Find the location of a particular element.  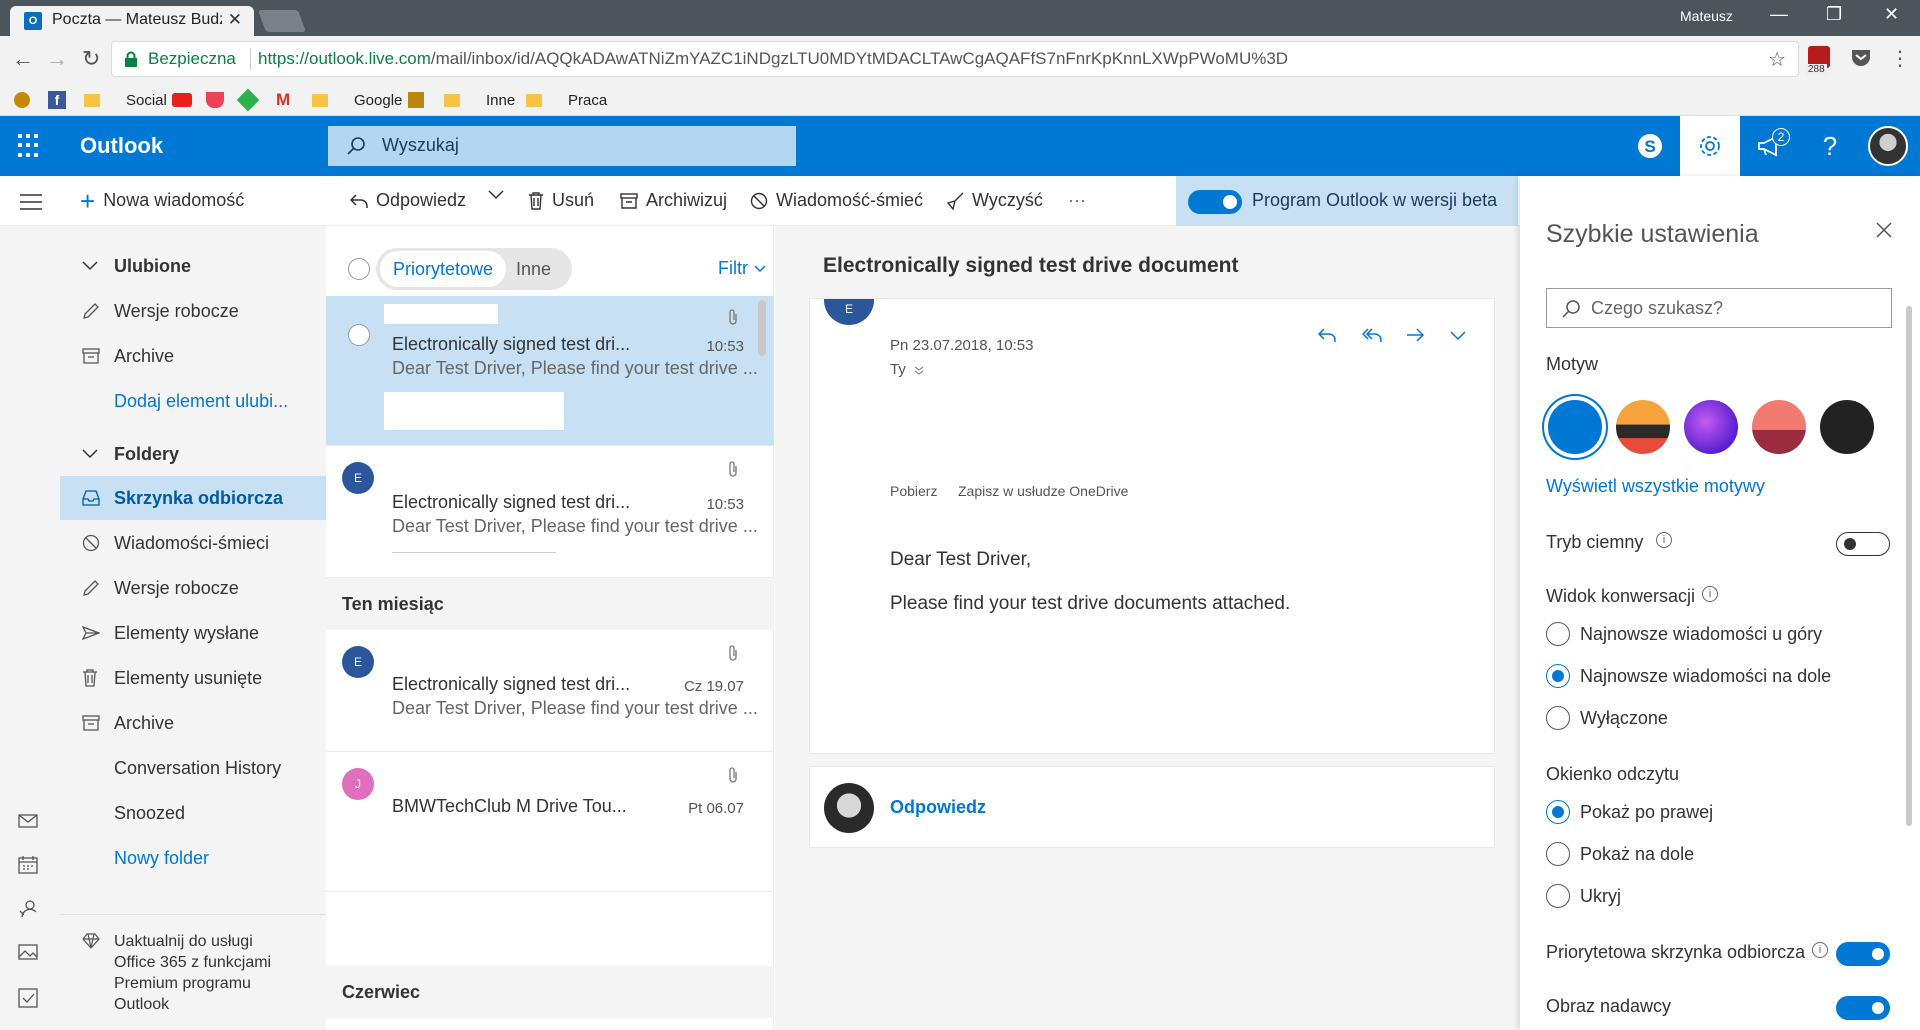

message-select-checkbox is located at coordinates (359, 335).